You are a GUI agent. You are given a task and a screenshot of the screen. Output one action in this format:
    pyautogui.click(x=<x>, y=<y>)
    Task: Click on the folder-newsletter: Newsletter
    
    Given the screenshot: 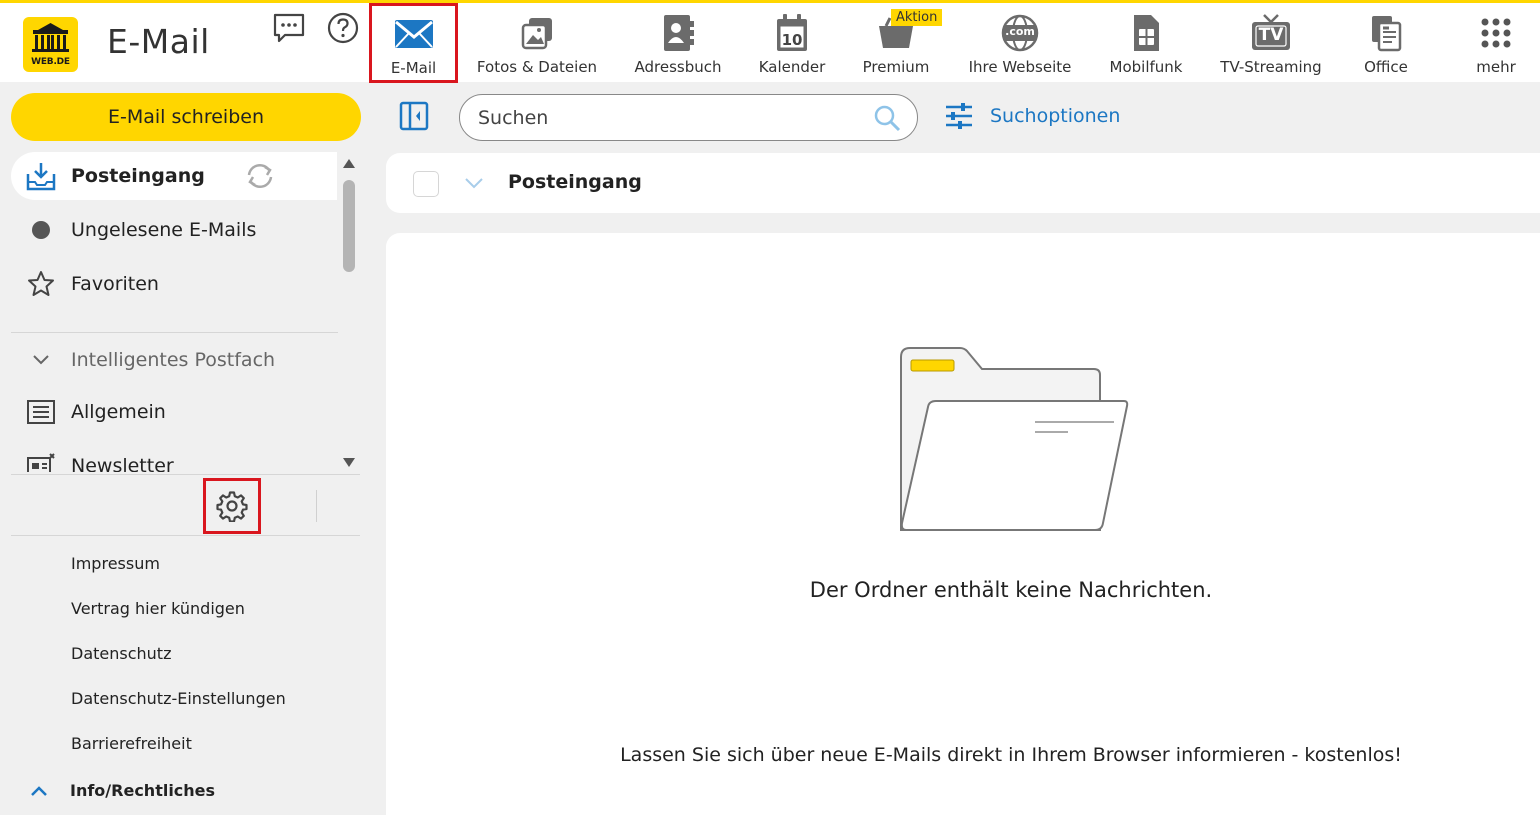 What is the action you would take?
    pyautogui.click(x=174, y=457)
    